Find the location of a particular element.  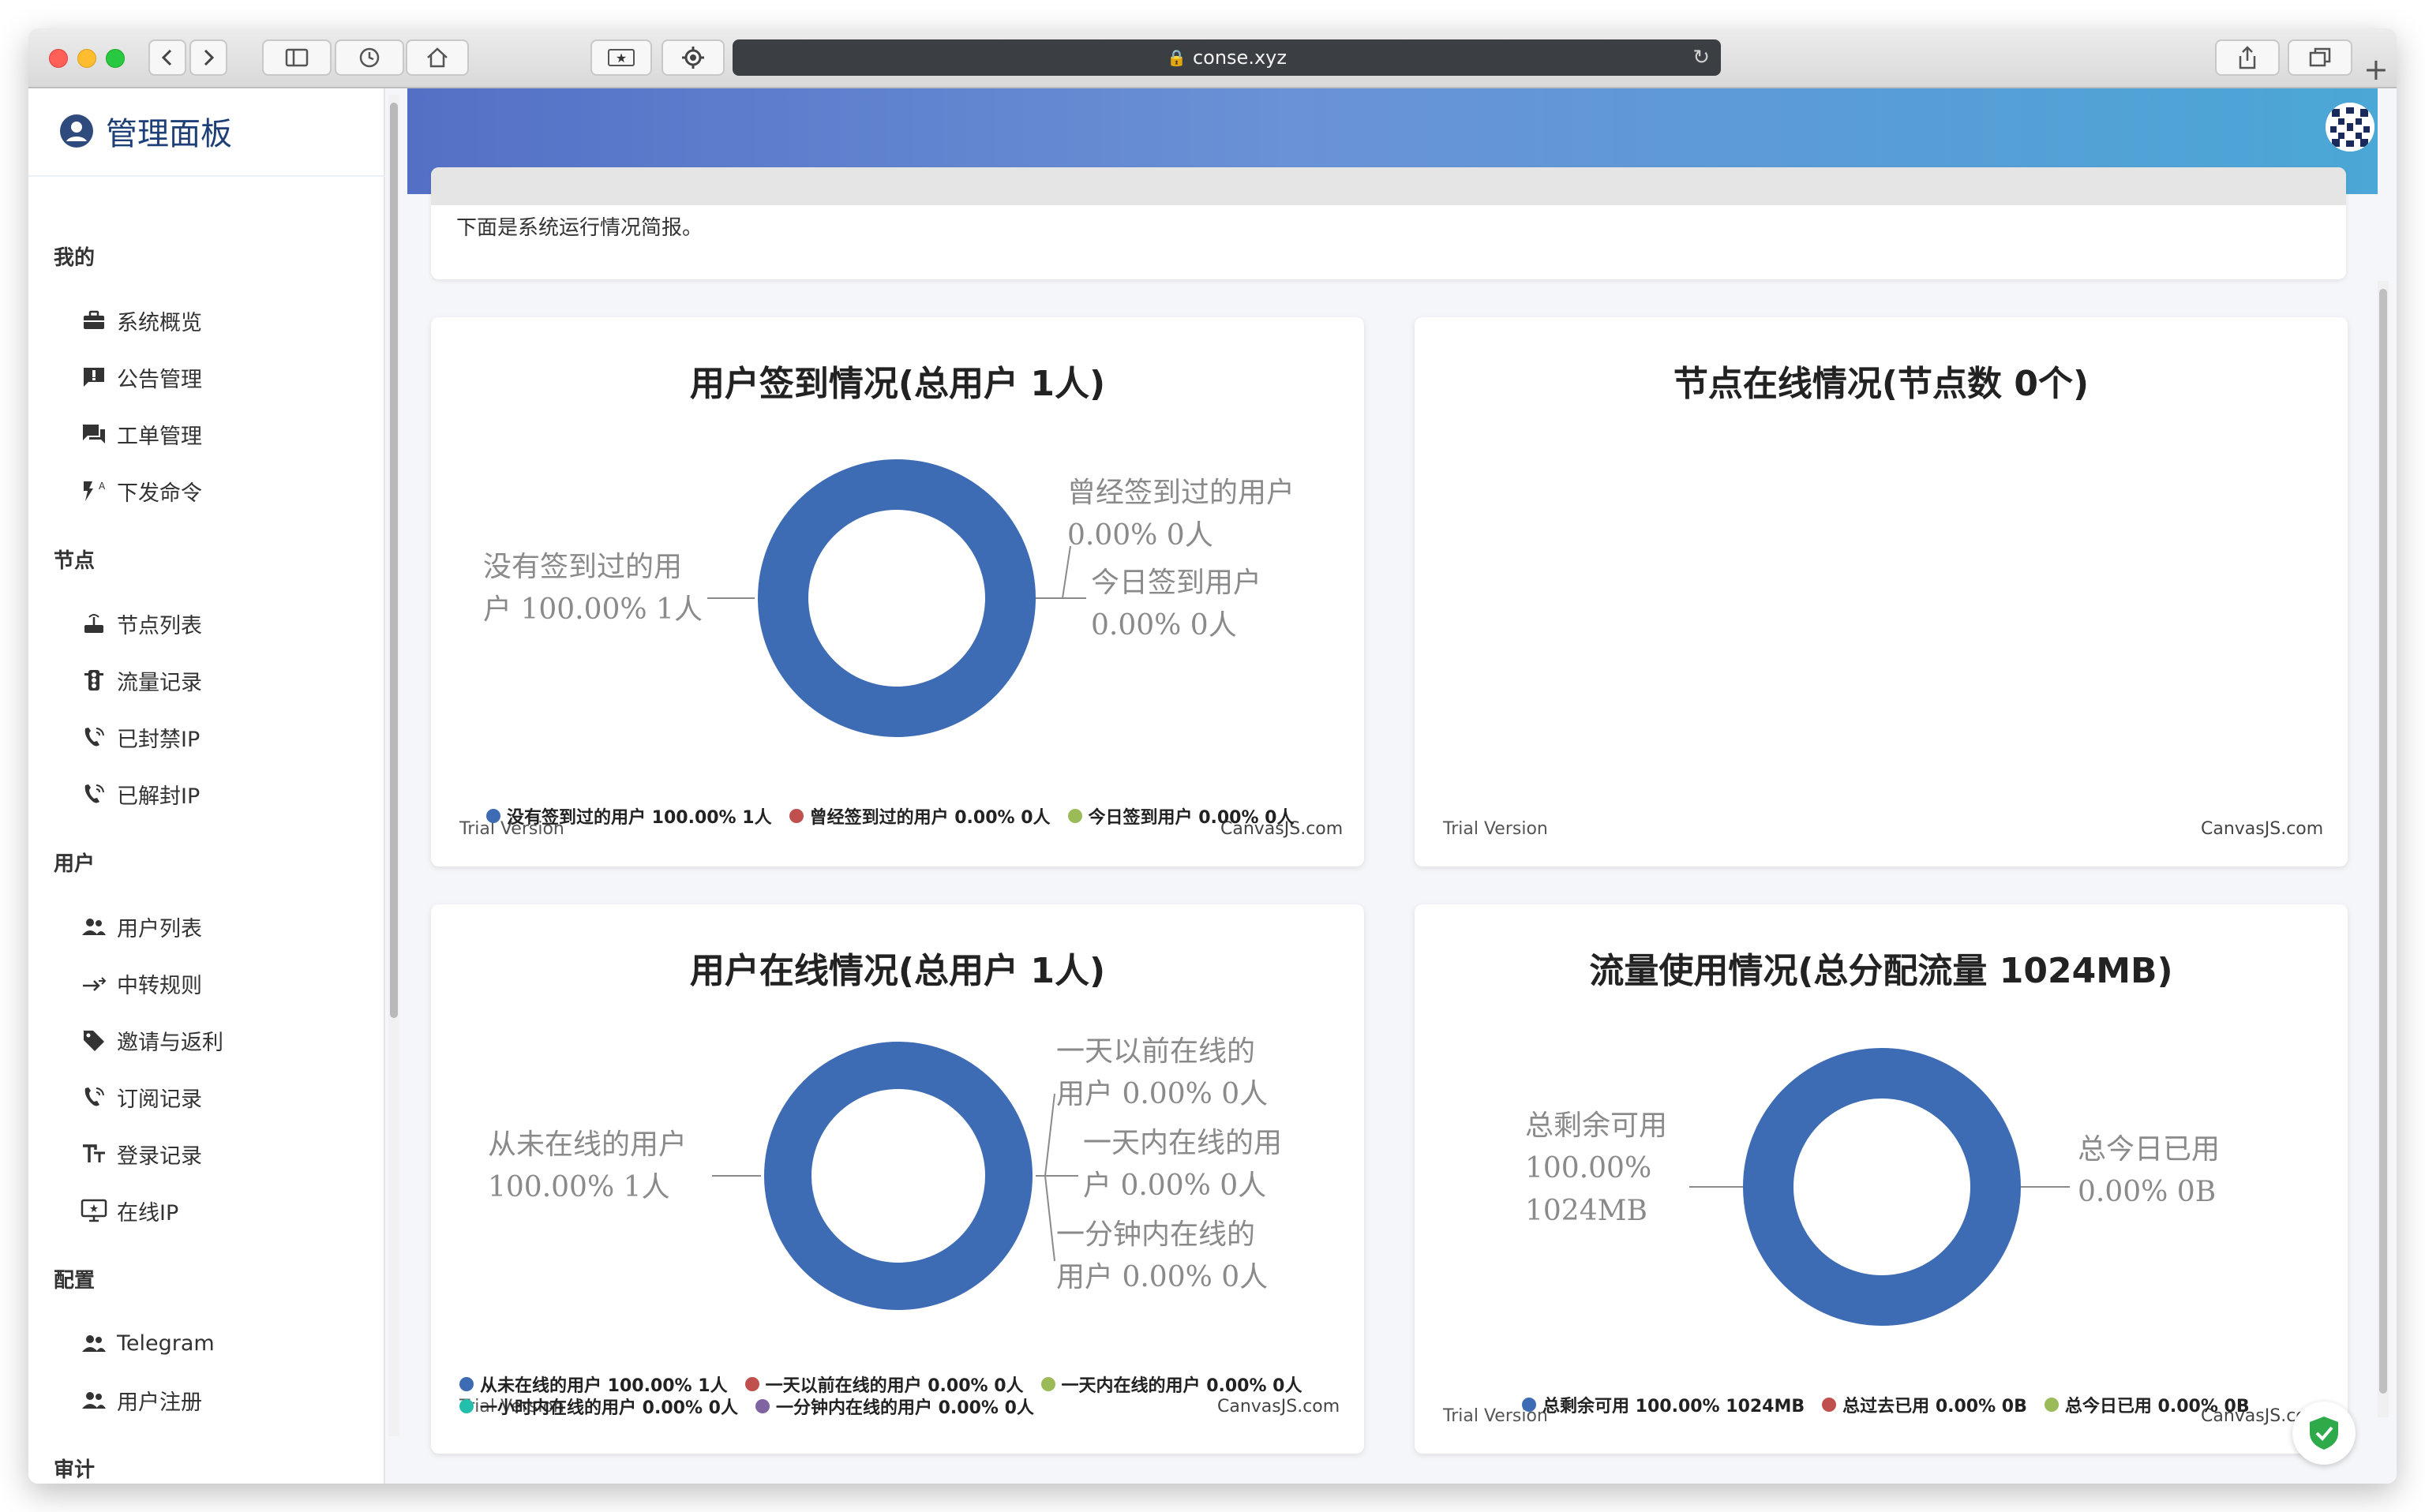

sidebar-item-telegram: Telegram is located at coordinates (147, 1343).